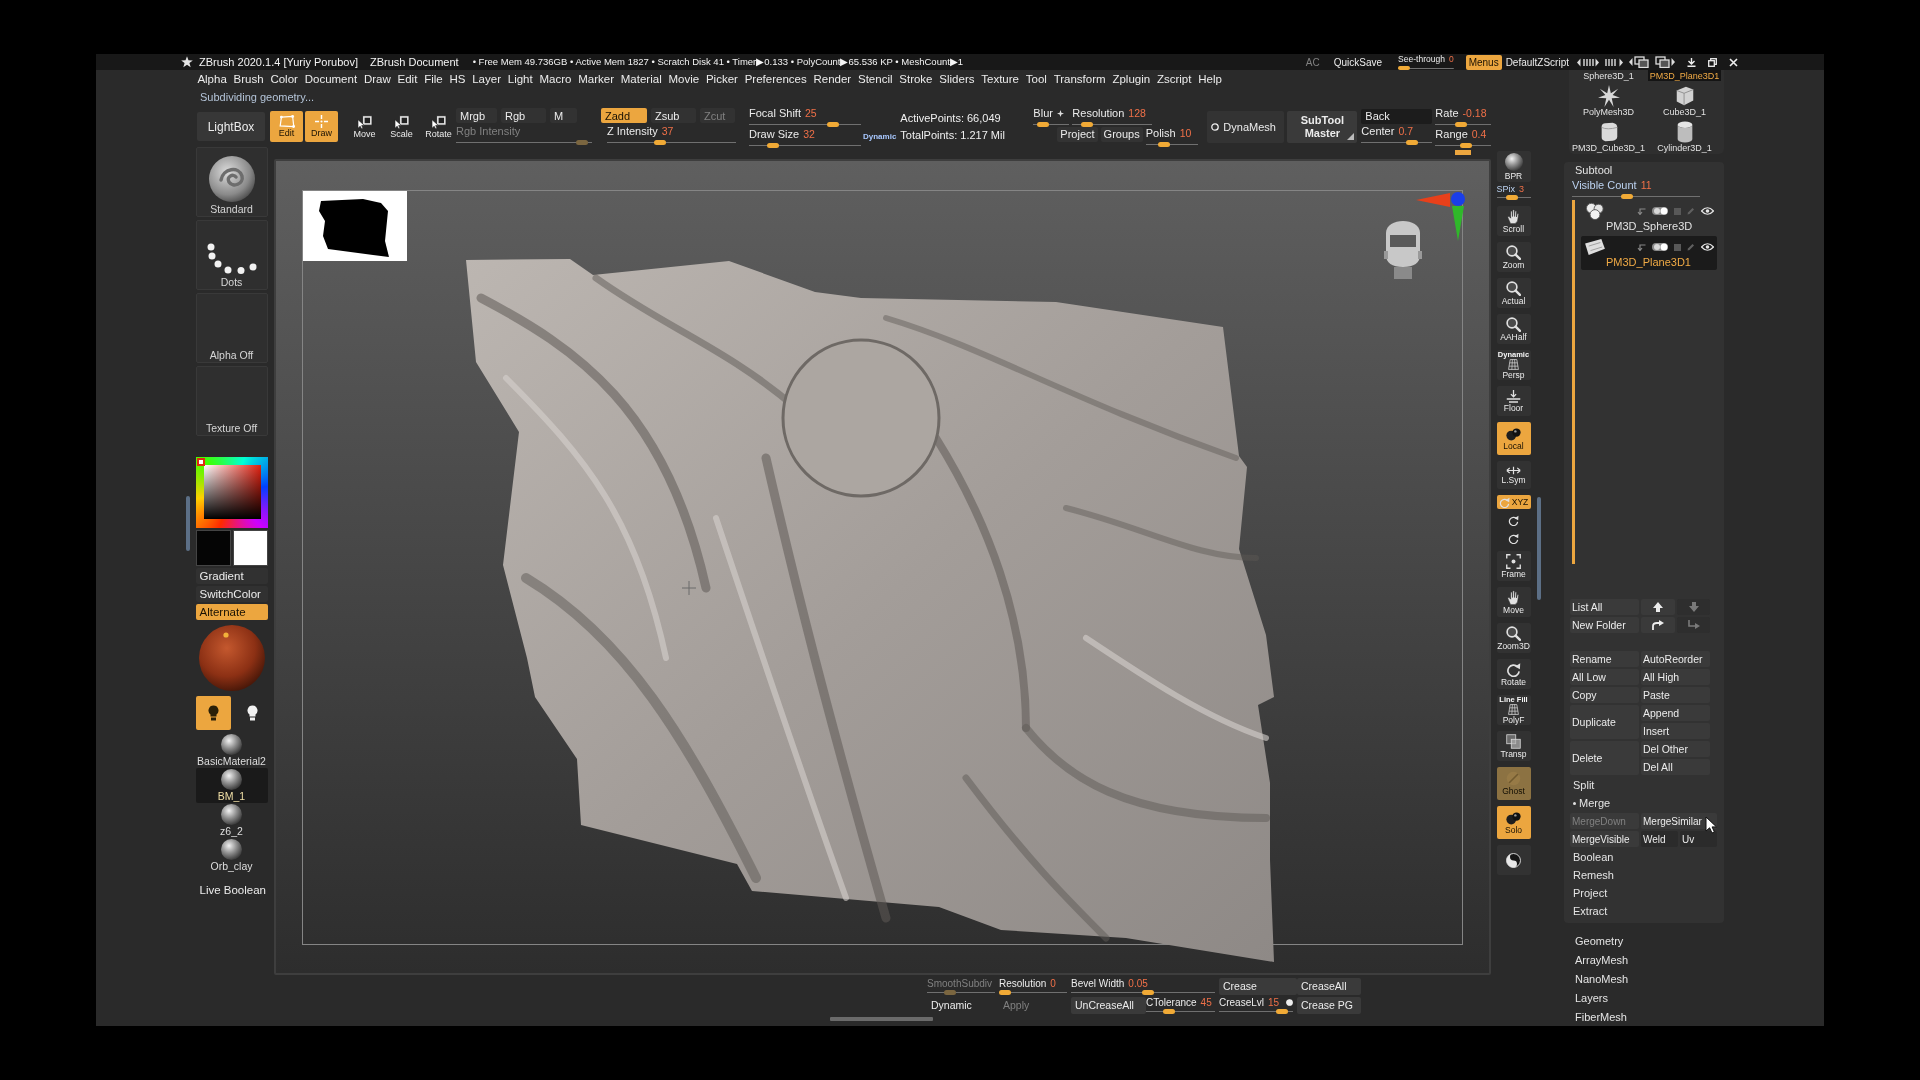  I want to click on project-button: Project, so click(1077, 134).